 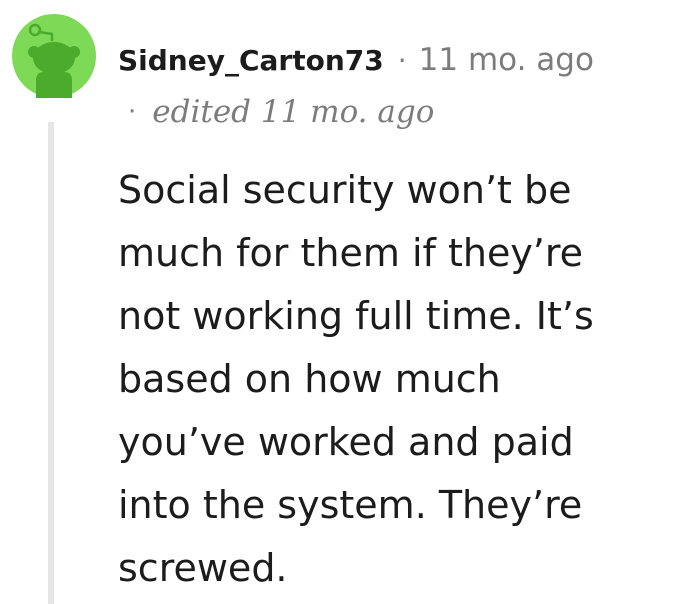 I want to click on username-link: Sidney_Carton73, so click(x=251, y=60).